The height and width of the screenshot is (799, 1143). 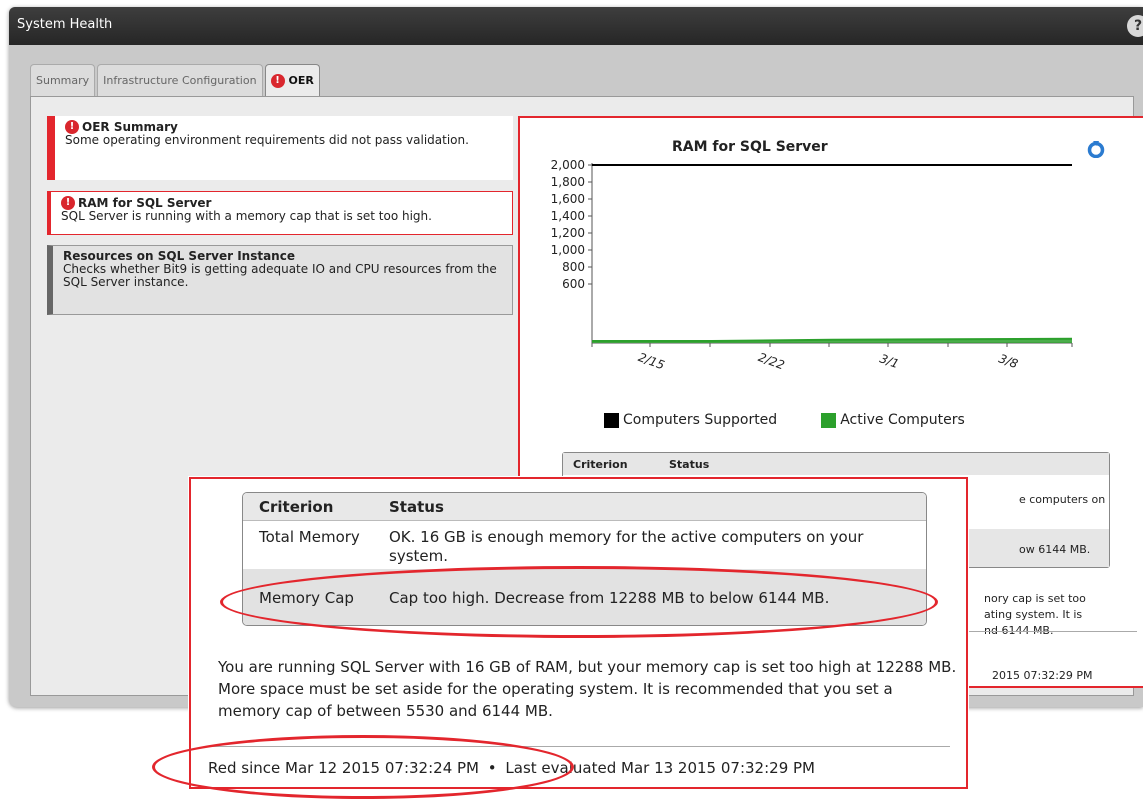 What do you see at coordinates (145, 202) in the screenshot?
I see `sidebar-item-title: RAM for SQL Server` at bounding box center [145, 202].